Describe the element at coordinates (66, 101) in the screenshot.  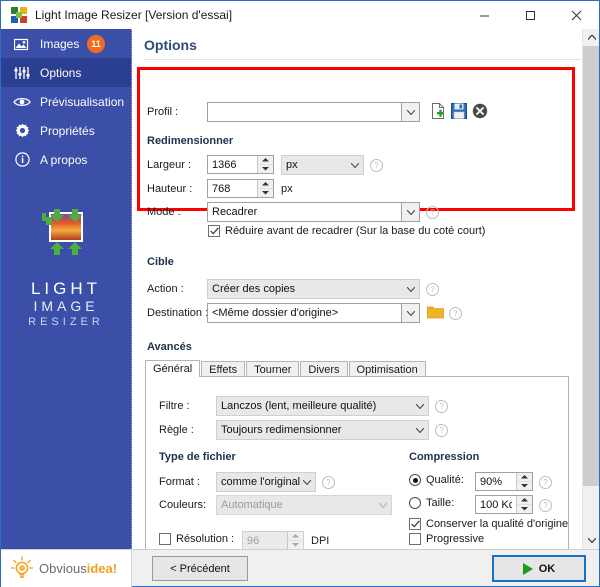
I see `sidebar-item-previsualisation: Prévisualisation` at that location.